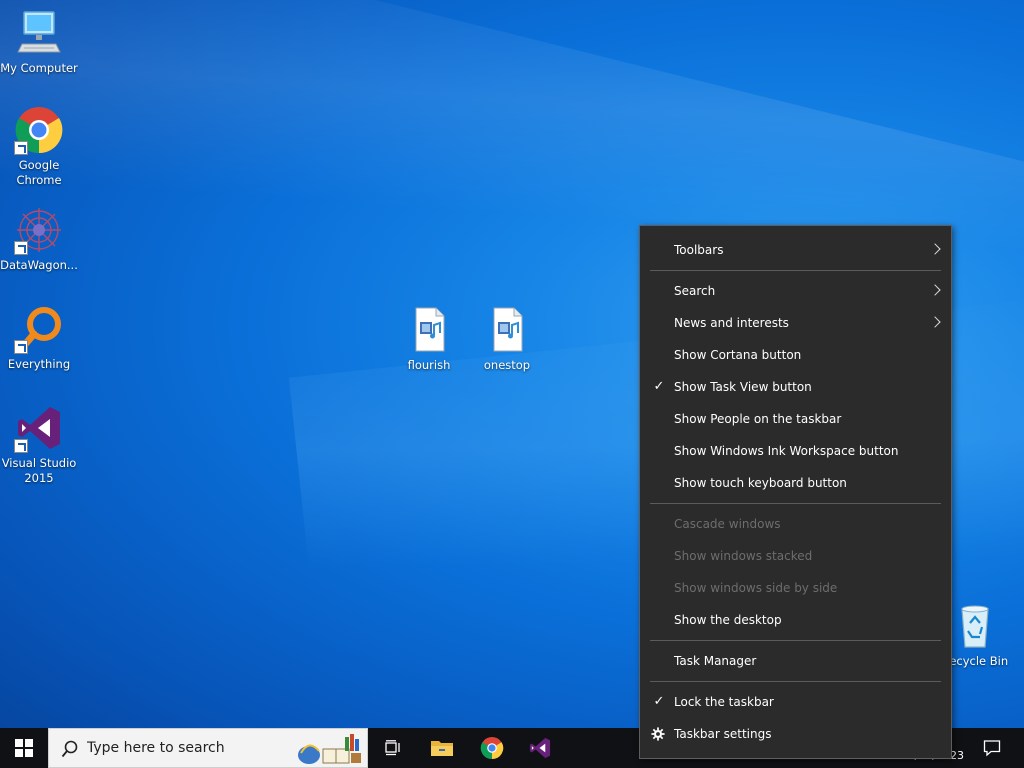 The width and height of the screenshot is (1024, 768). I want to click on search-highlight-icon, so click(329, 749).